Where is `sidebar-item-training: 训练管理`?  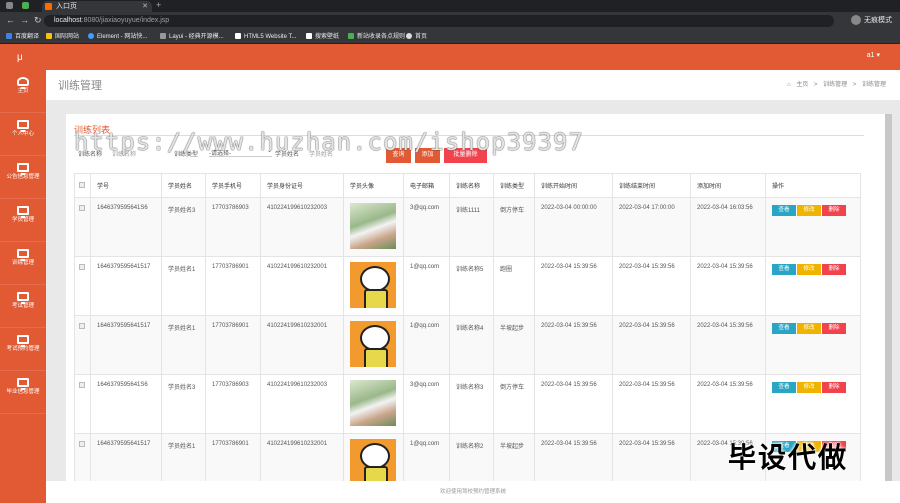 sidebar-item-training: 训练管理 is located at coordinates (23, 267).